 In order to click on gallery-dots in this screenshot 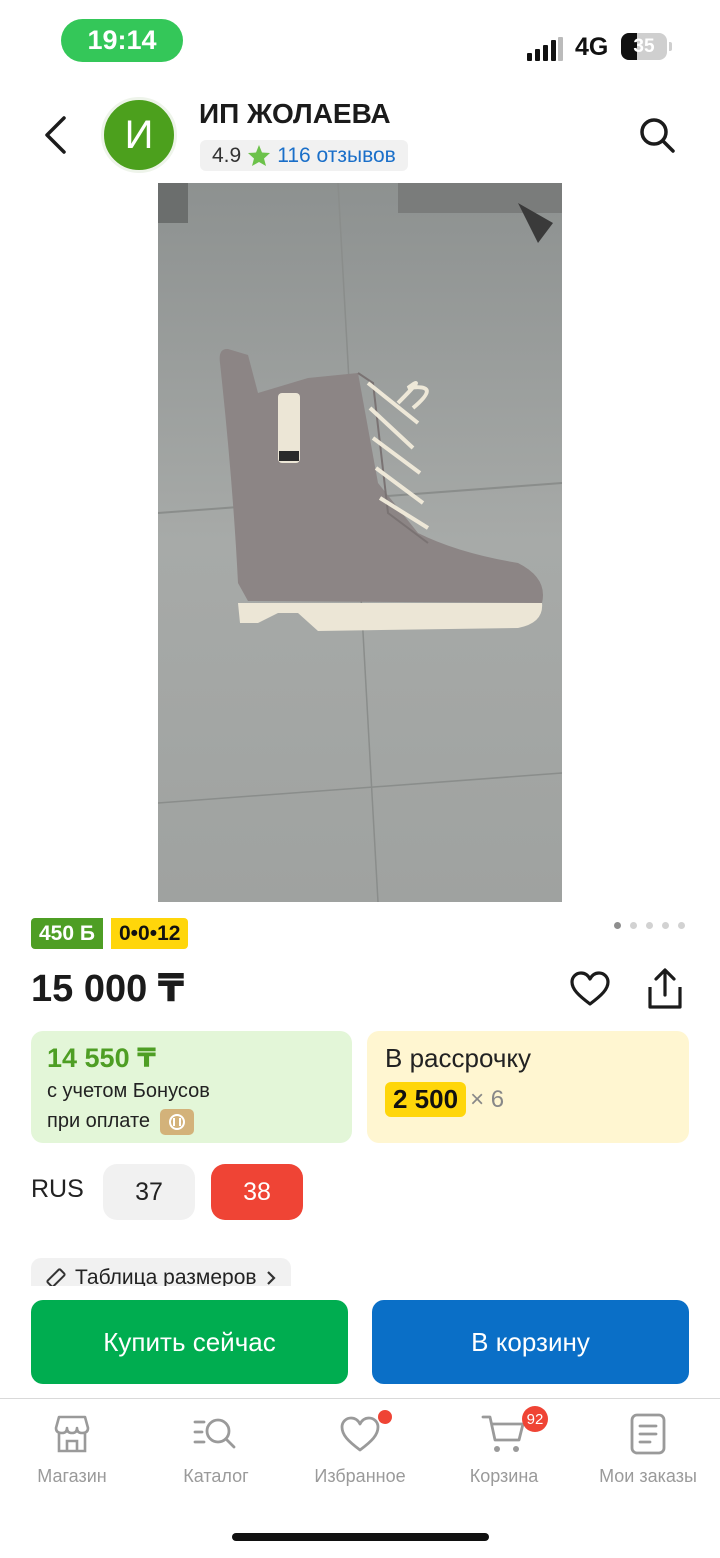, I will do `click(649, 925)`.